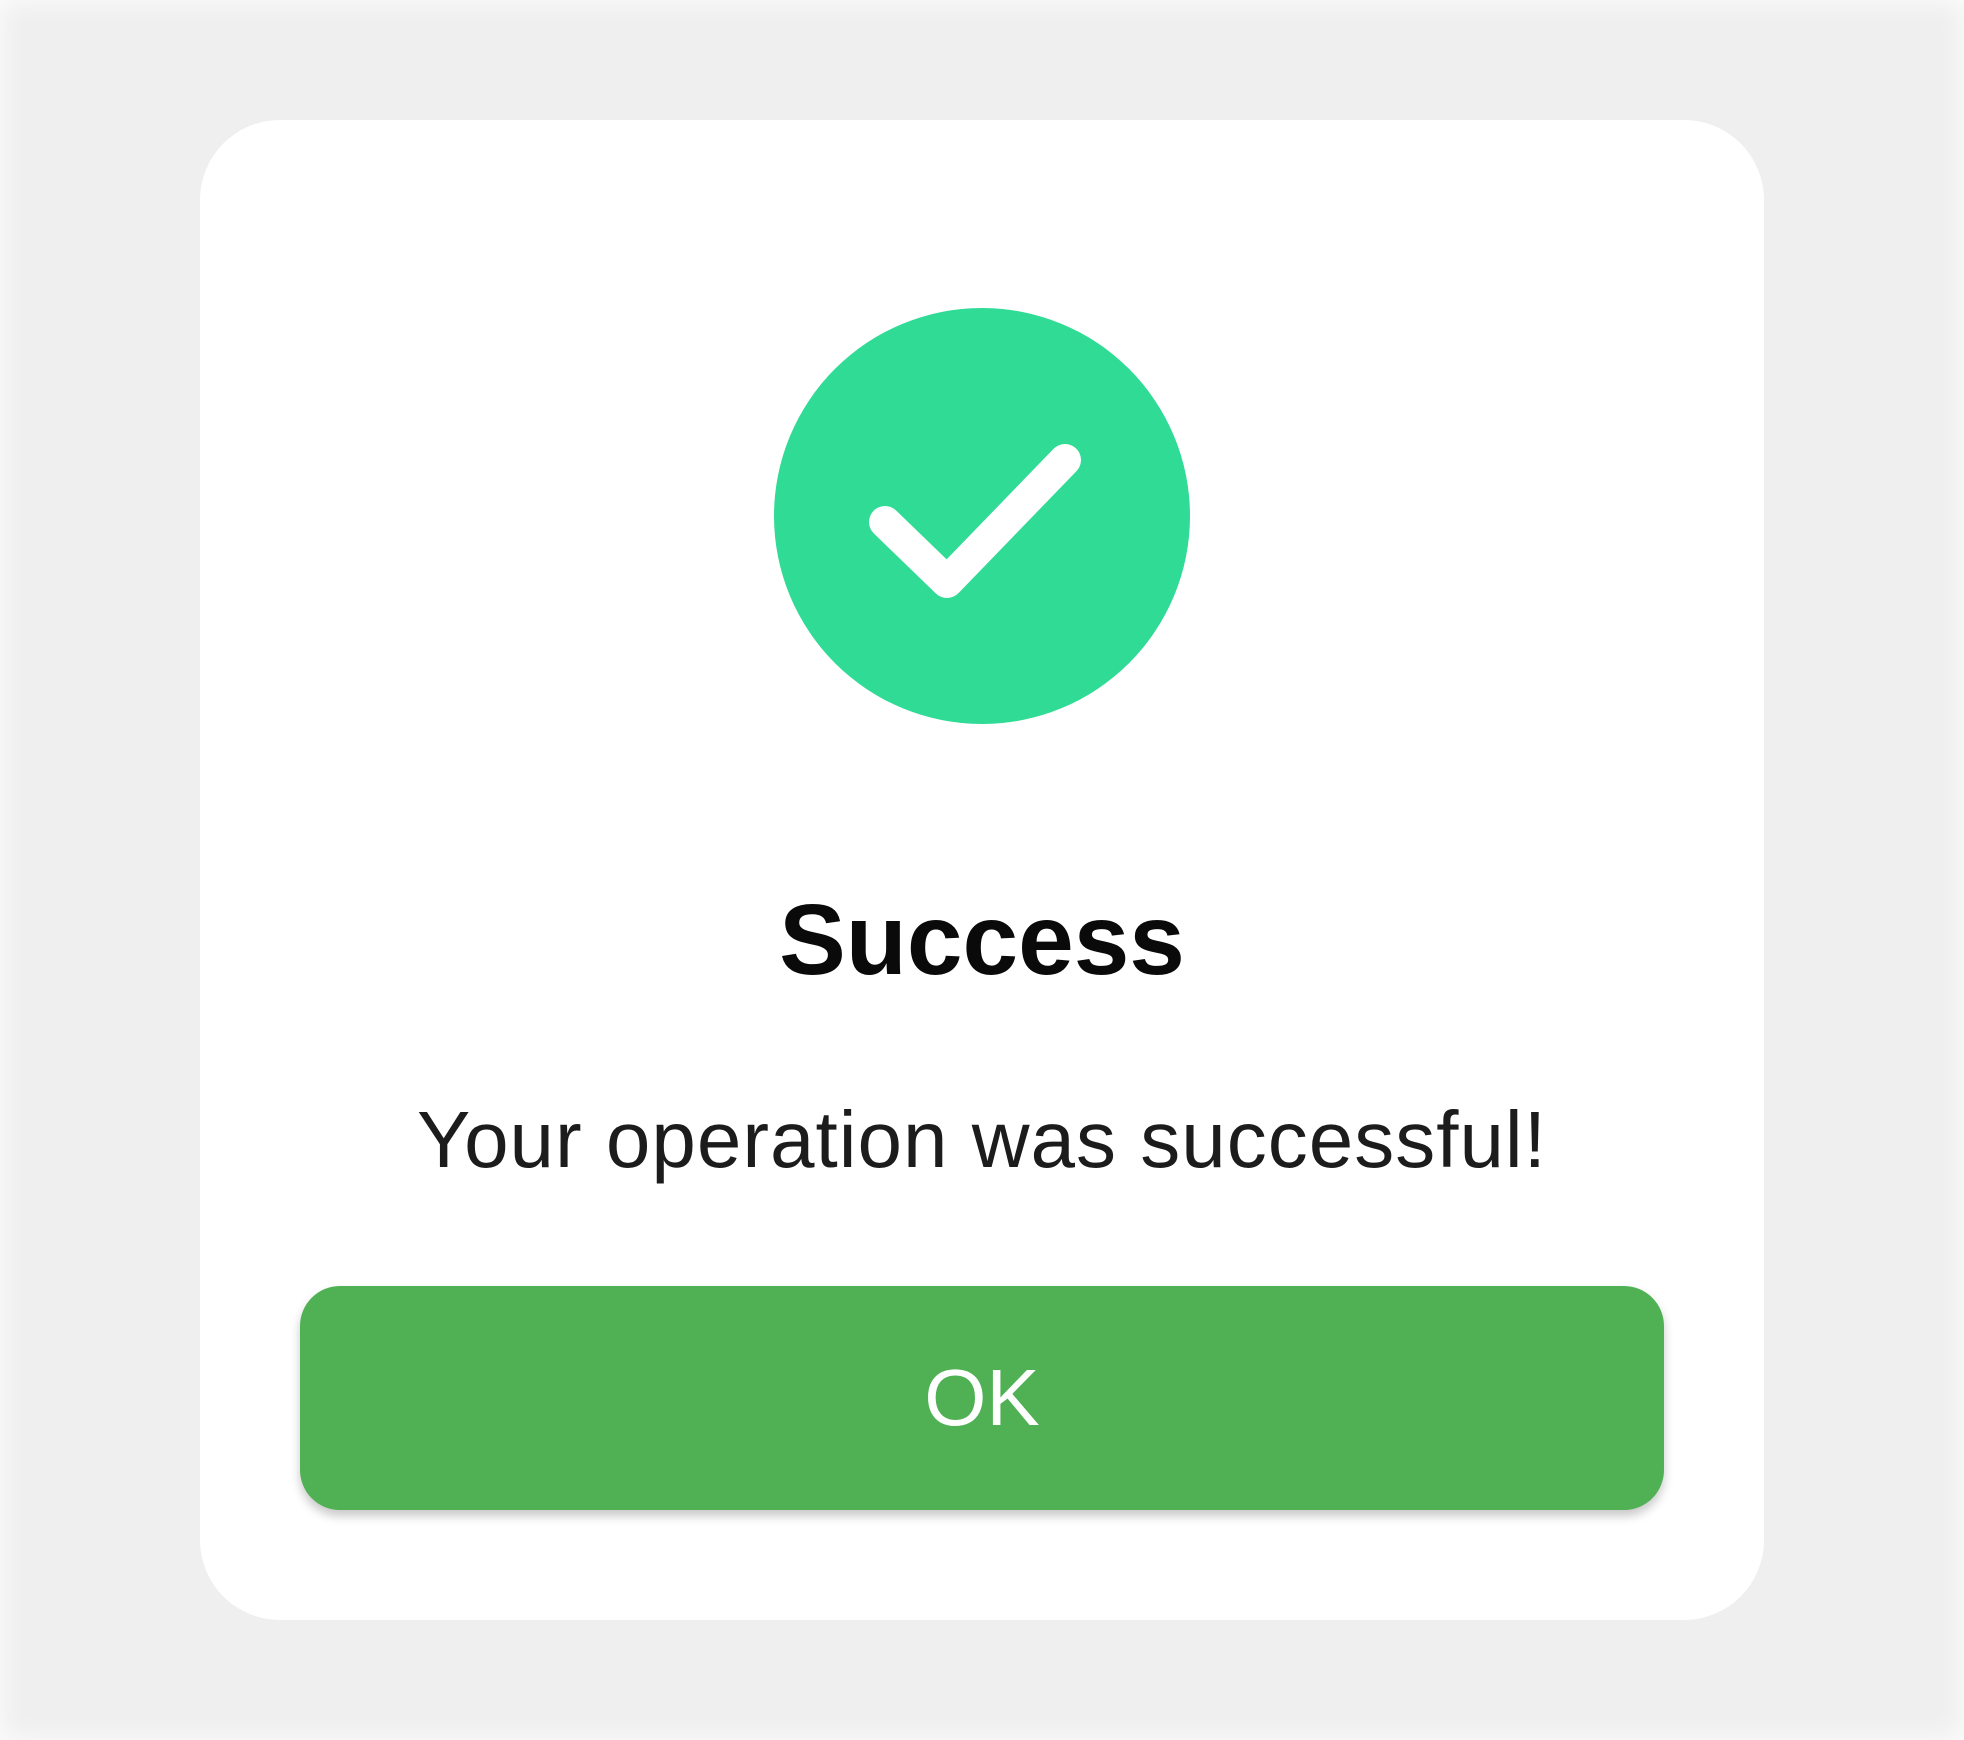  What do you see at coordinates (982, 940) in the screenshot?
I see `dialog-title: Success` at bounding box center [982, 940].